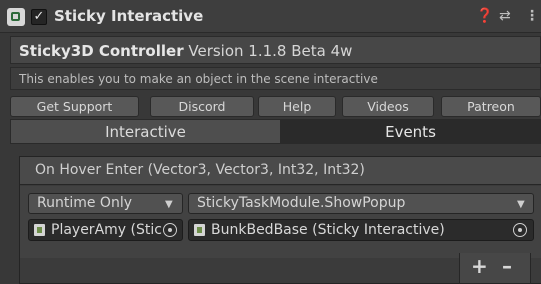 The width and height of the screenshot is (541, 284). What do you see at coordinates (507, 266) in the screenshot?
I see `remove-listener-button: –` at bounding box center [507, 266].